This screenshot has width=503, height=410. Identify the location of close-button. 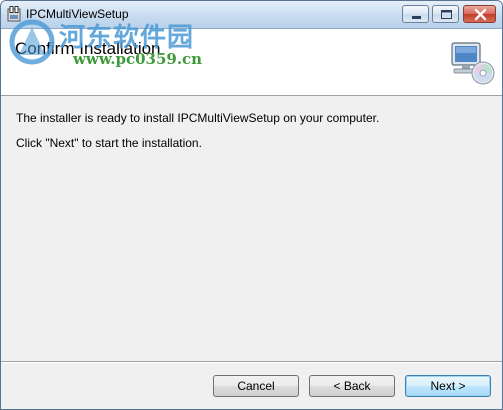
(479, 14).